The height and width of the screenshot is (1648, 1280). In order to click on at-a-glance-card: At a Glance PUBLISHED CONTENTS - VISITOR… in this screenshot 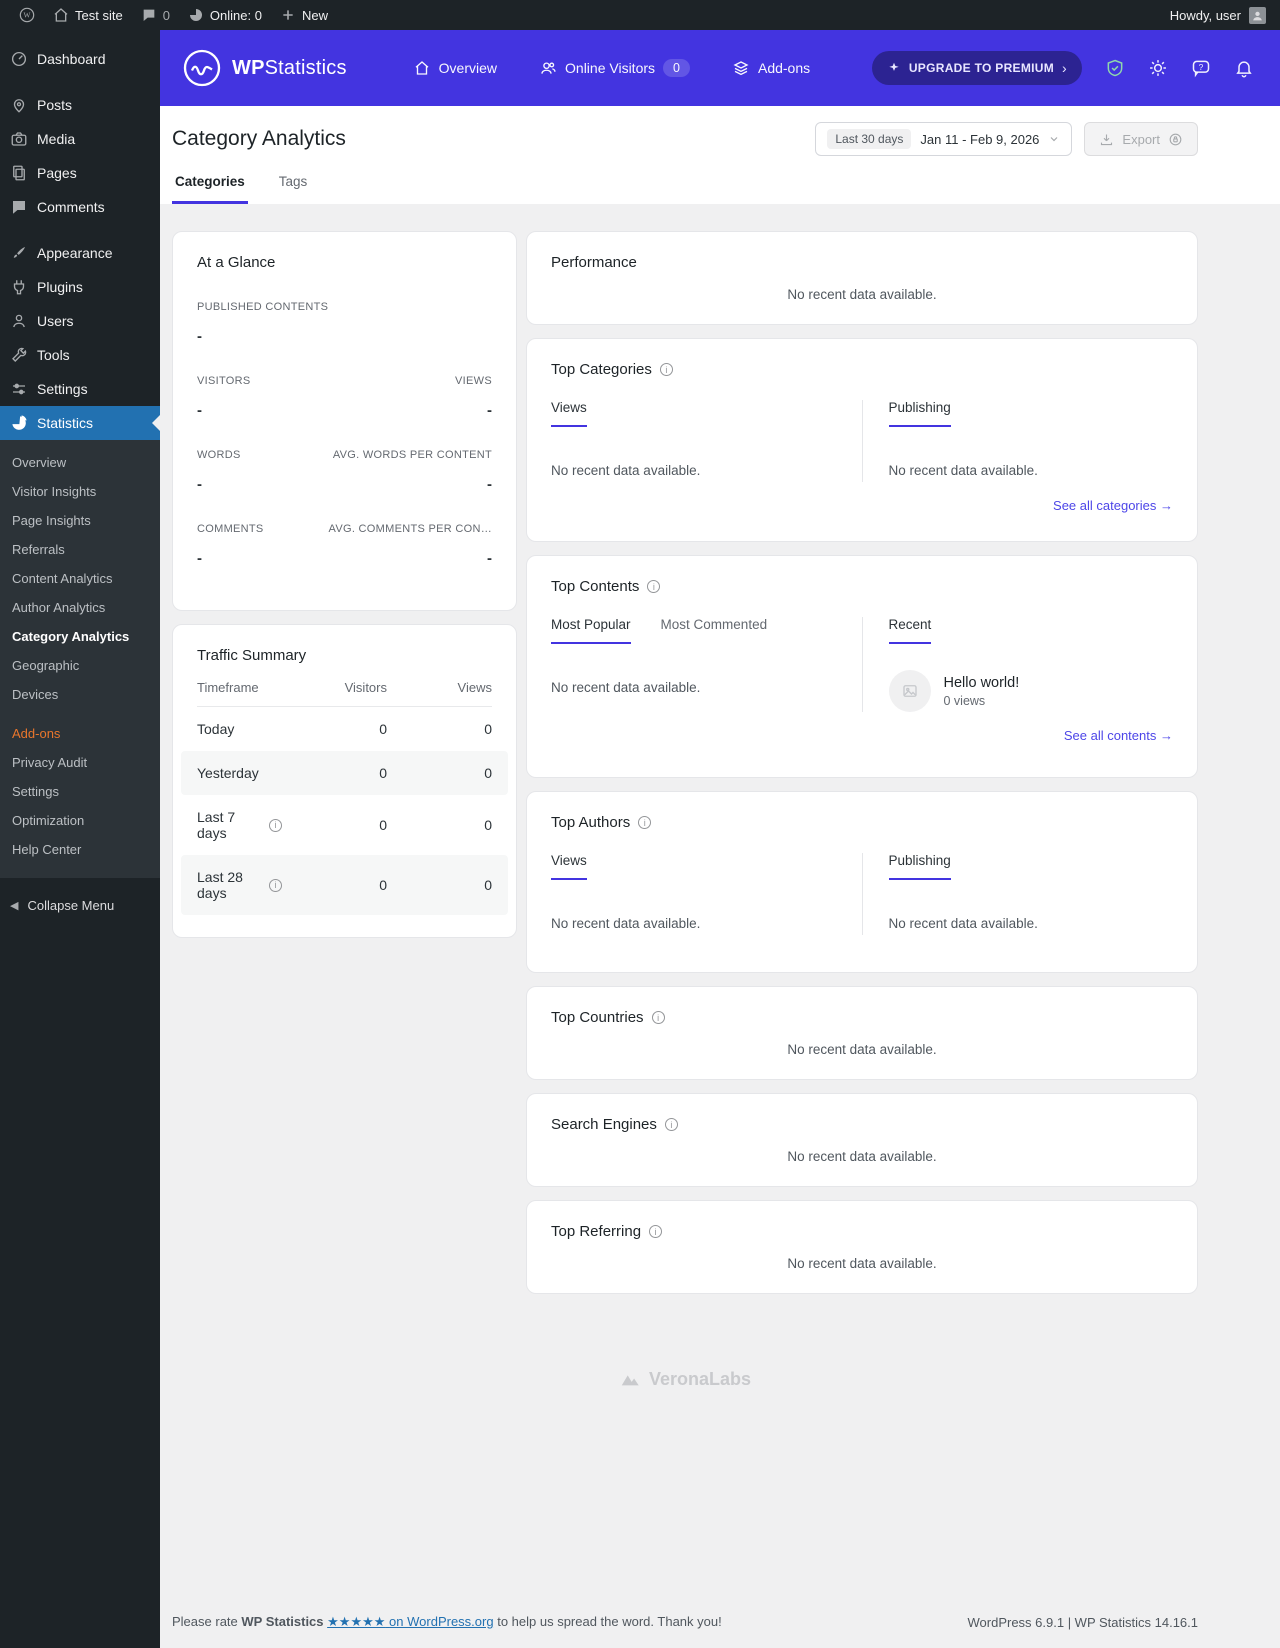, I will do `click(344, 421)`.